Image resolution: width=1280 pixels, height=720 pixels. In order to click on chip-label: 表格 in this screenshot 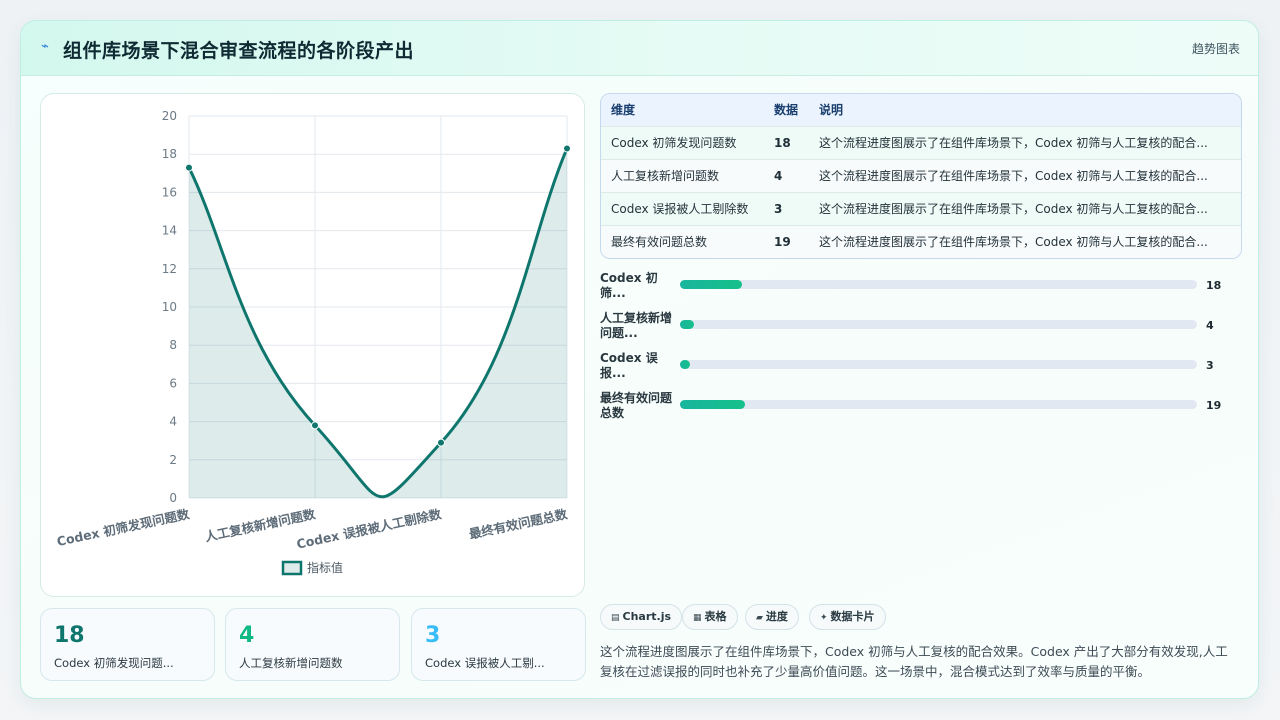, I will do `click(715, 616)`.